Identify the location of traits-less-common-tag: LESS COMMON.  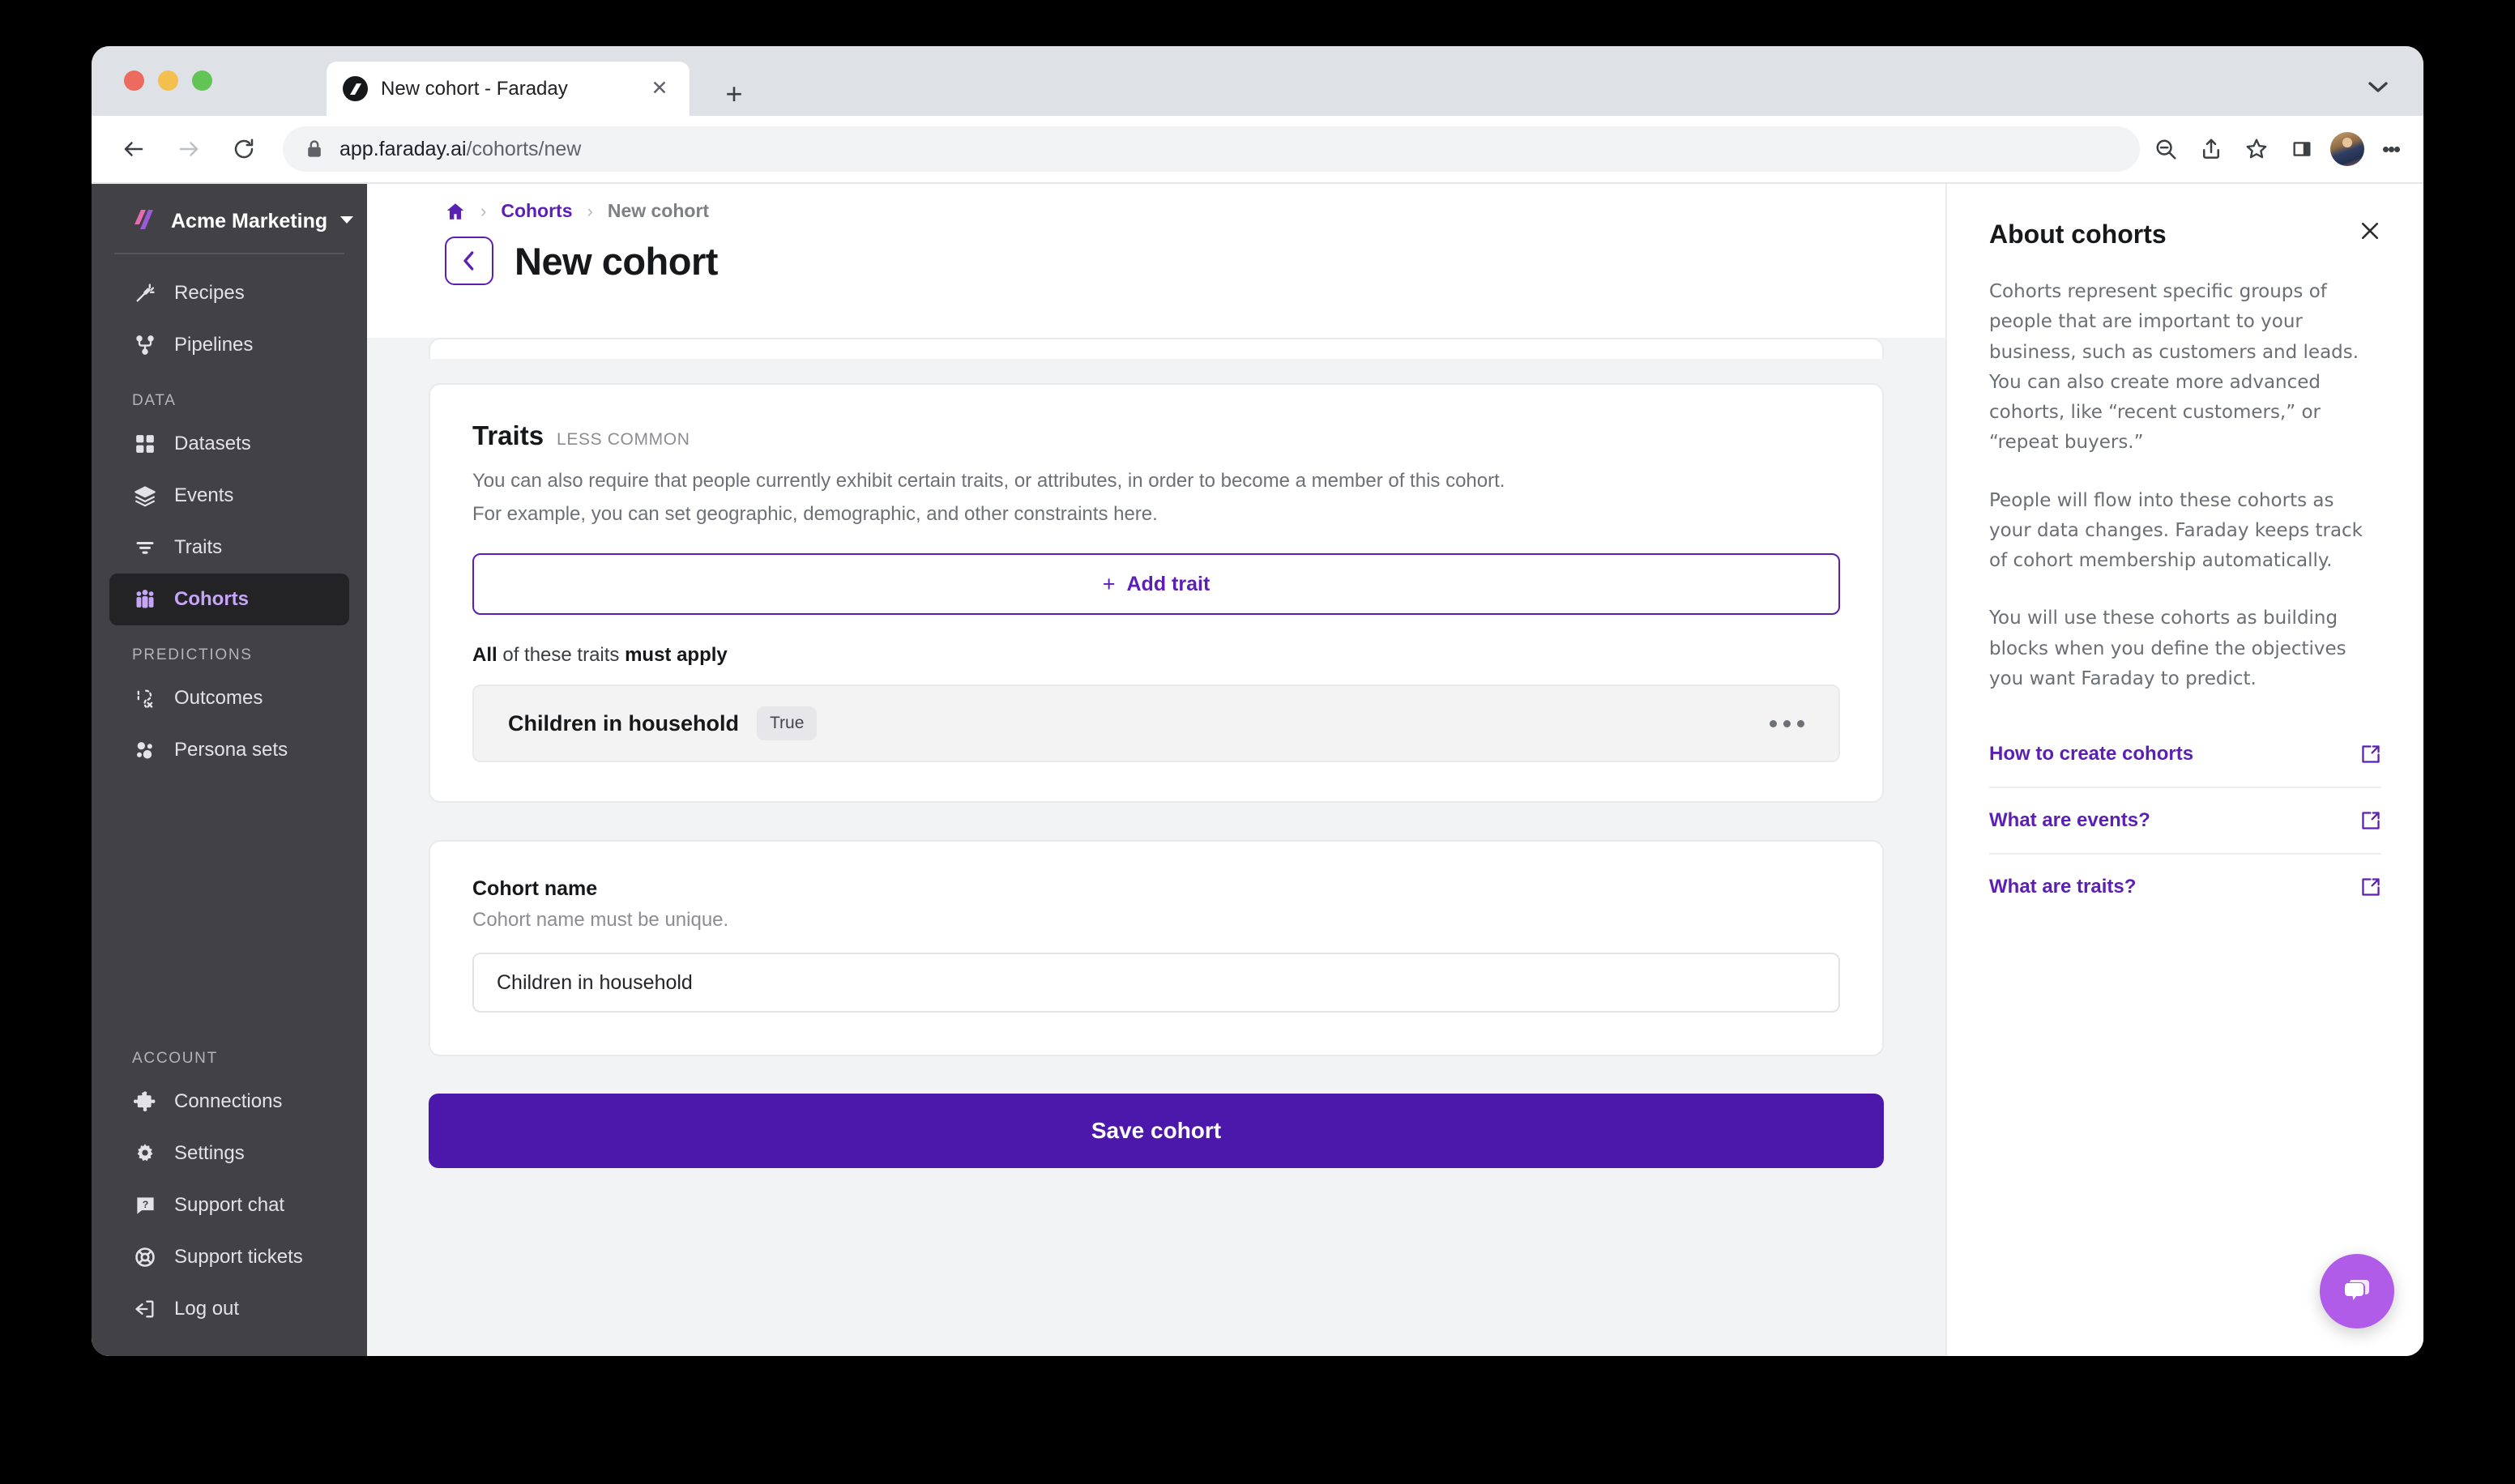
(623, 439).